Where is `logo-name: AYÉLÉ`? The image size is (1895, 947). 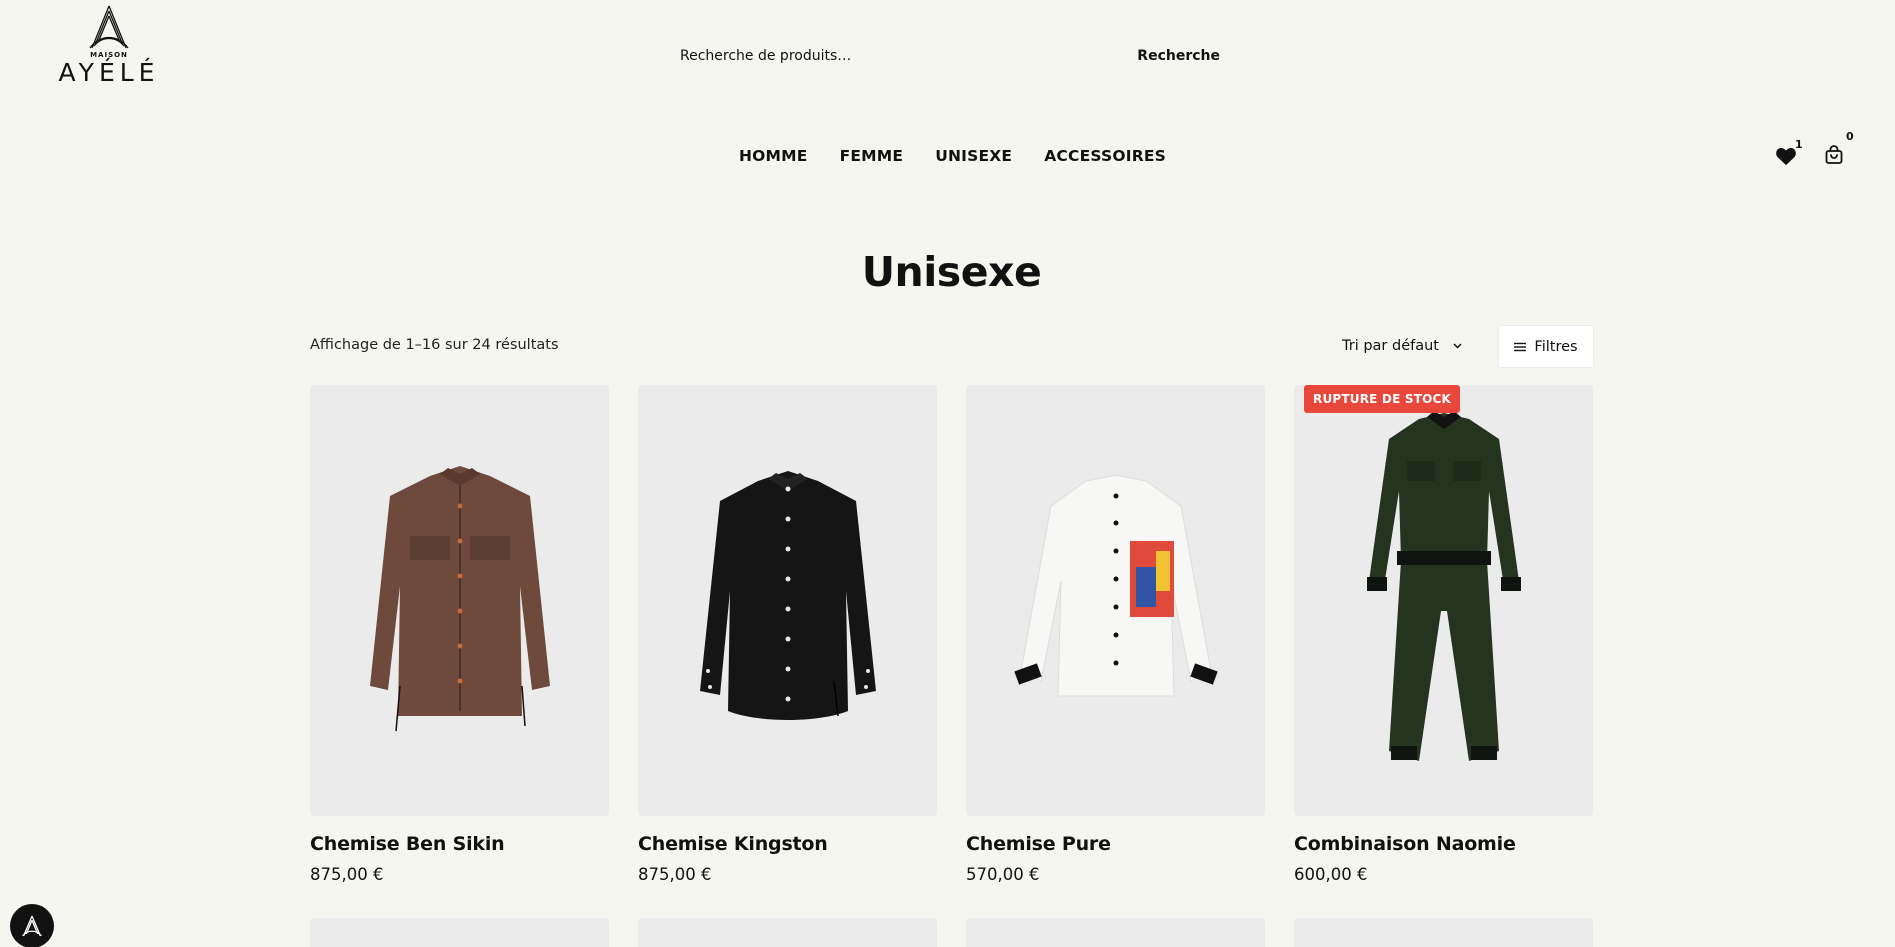 logo-name: AYÉLÉ is located at coordinates (109, 72).